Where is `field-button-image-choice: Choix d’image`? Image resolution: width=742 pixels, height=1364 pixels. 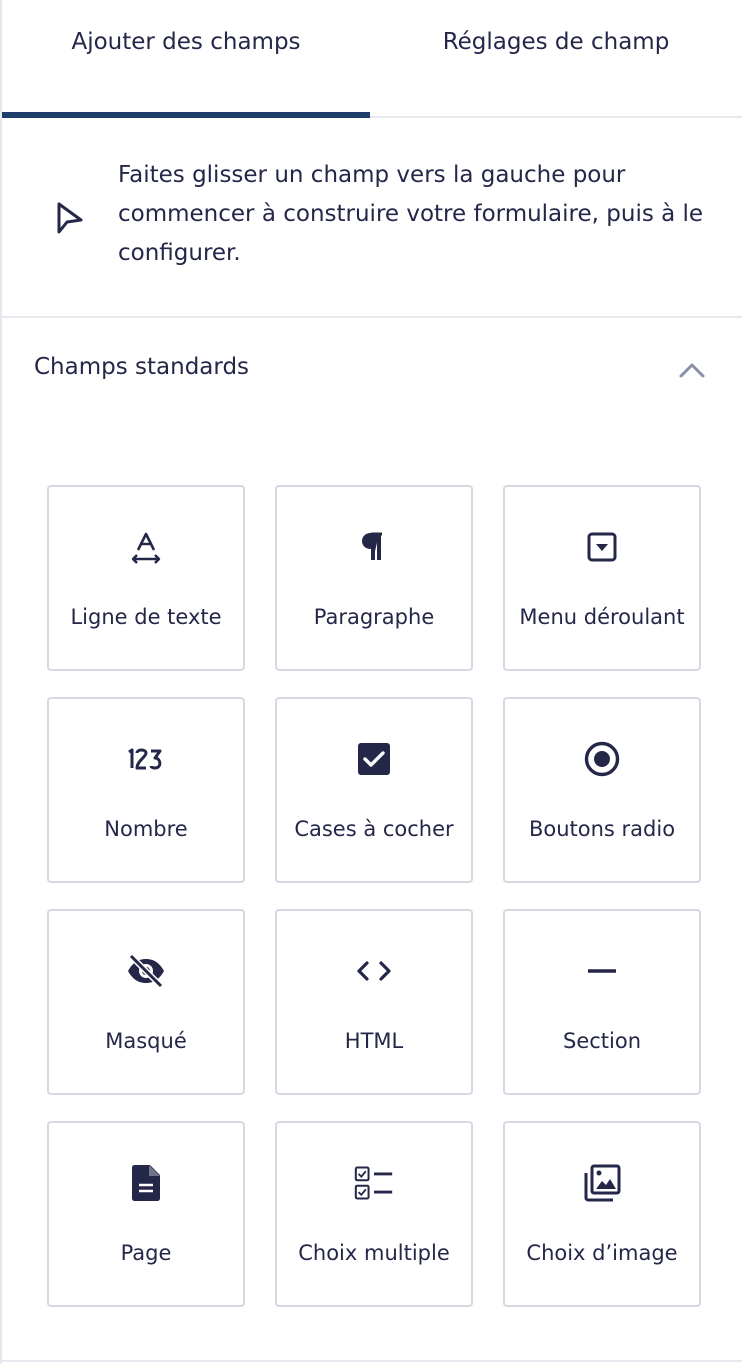 field-button-image-choice: Choix d’image is located at coordinates (602, 1214).